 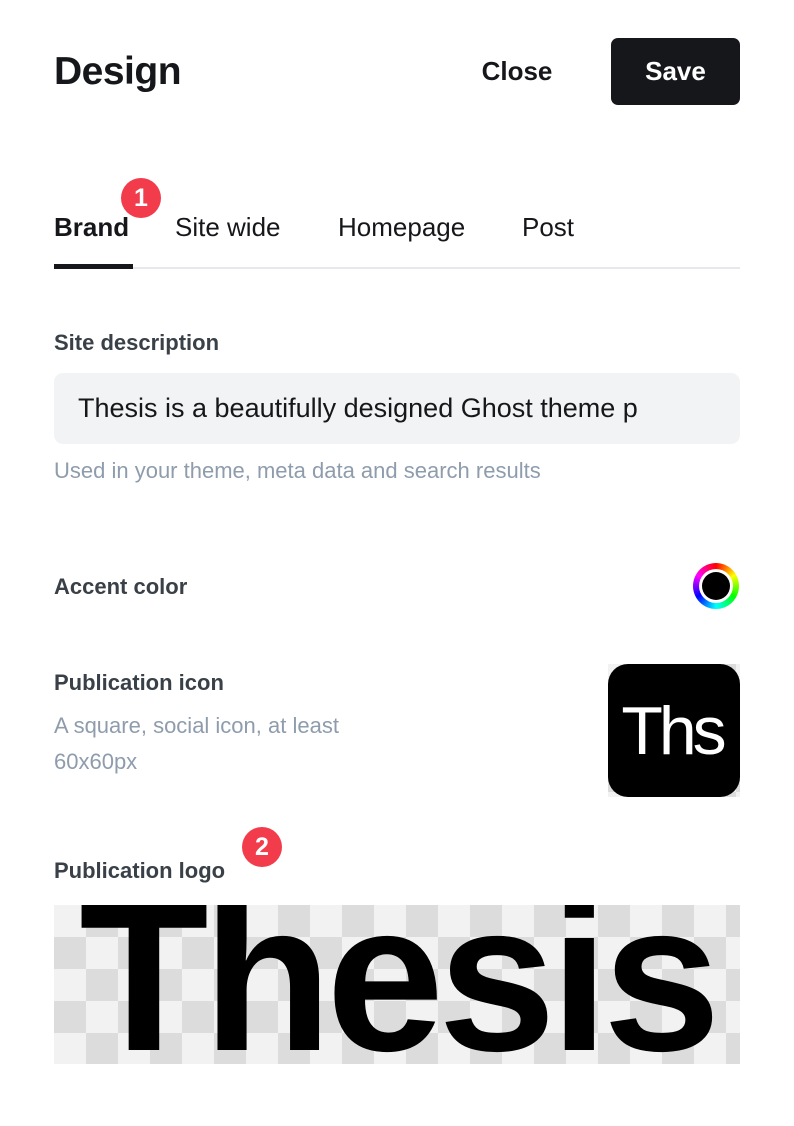 What do you see at coordinates (93, 266) in the screenshot?
I see `active-tab-indicator` at bounding box center [93, 266].